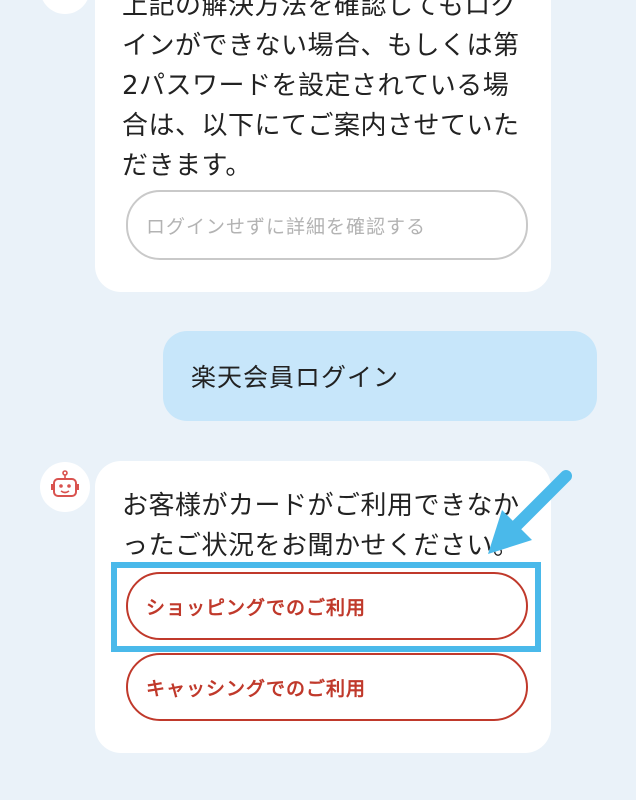  What do you see at coordinates (295, 377) in the screenshot?
I see `user-message-text: 楽天会員ログイン` at bounding box center [295, 377].